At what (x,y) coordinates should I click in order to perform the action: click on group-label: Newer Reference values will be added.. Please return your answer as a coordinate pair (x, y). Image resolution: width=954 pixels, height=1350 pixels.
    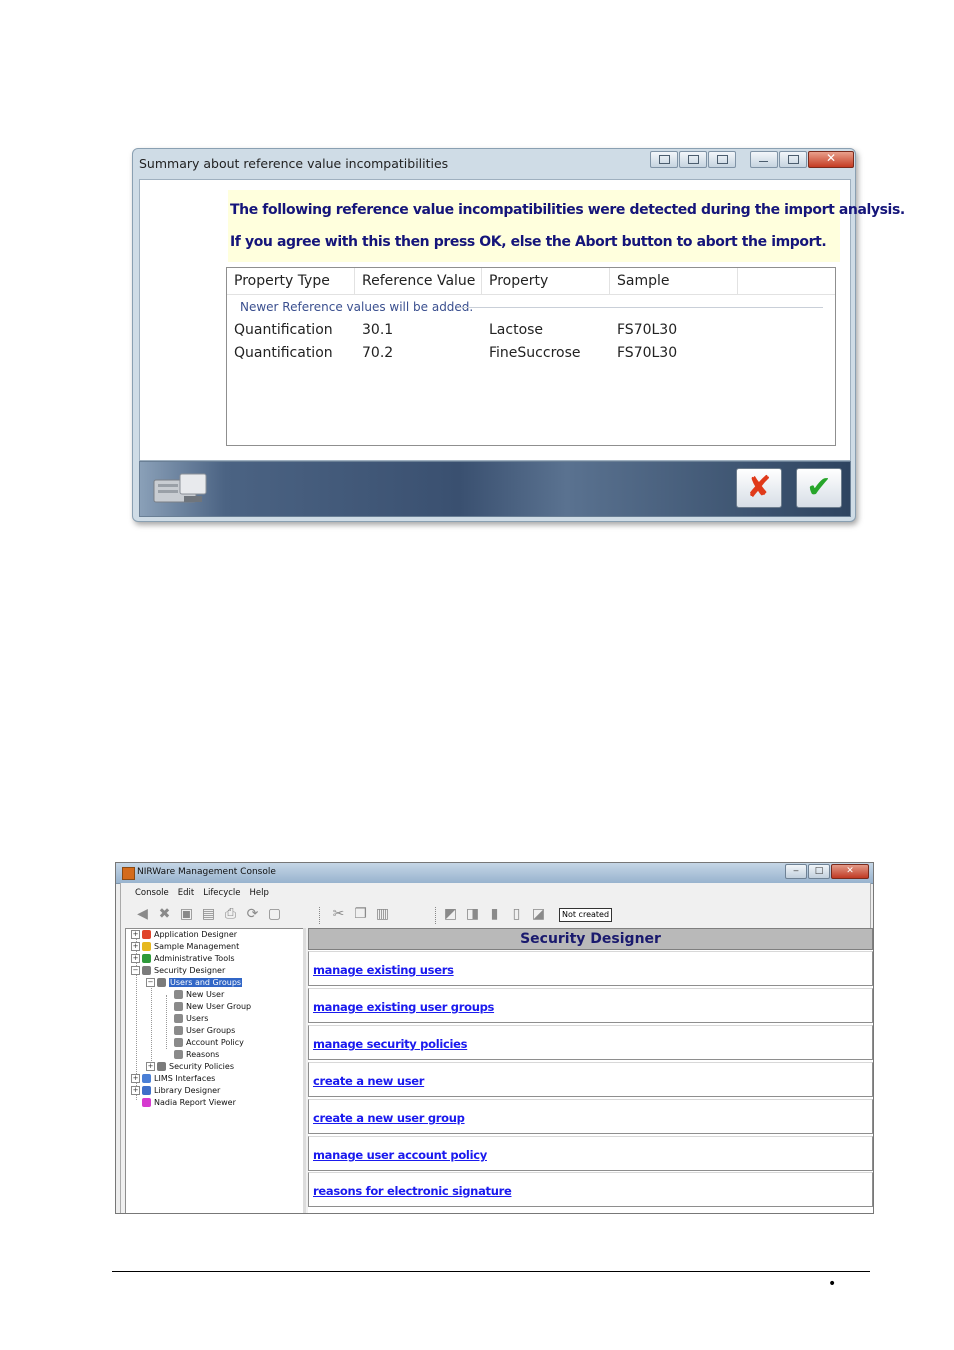
    Looking at the image, I should click on (357, 307).